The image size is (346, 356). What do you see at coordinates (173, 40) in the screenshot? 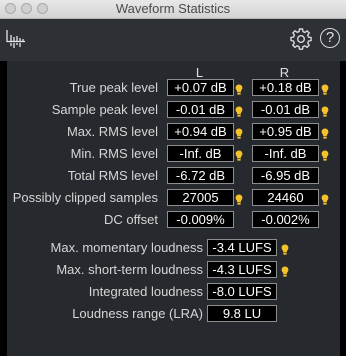
I see `toolbar: ?` at bounding box center [173, 40].